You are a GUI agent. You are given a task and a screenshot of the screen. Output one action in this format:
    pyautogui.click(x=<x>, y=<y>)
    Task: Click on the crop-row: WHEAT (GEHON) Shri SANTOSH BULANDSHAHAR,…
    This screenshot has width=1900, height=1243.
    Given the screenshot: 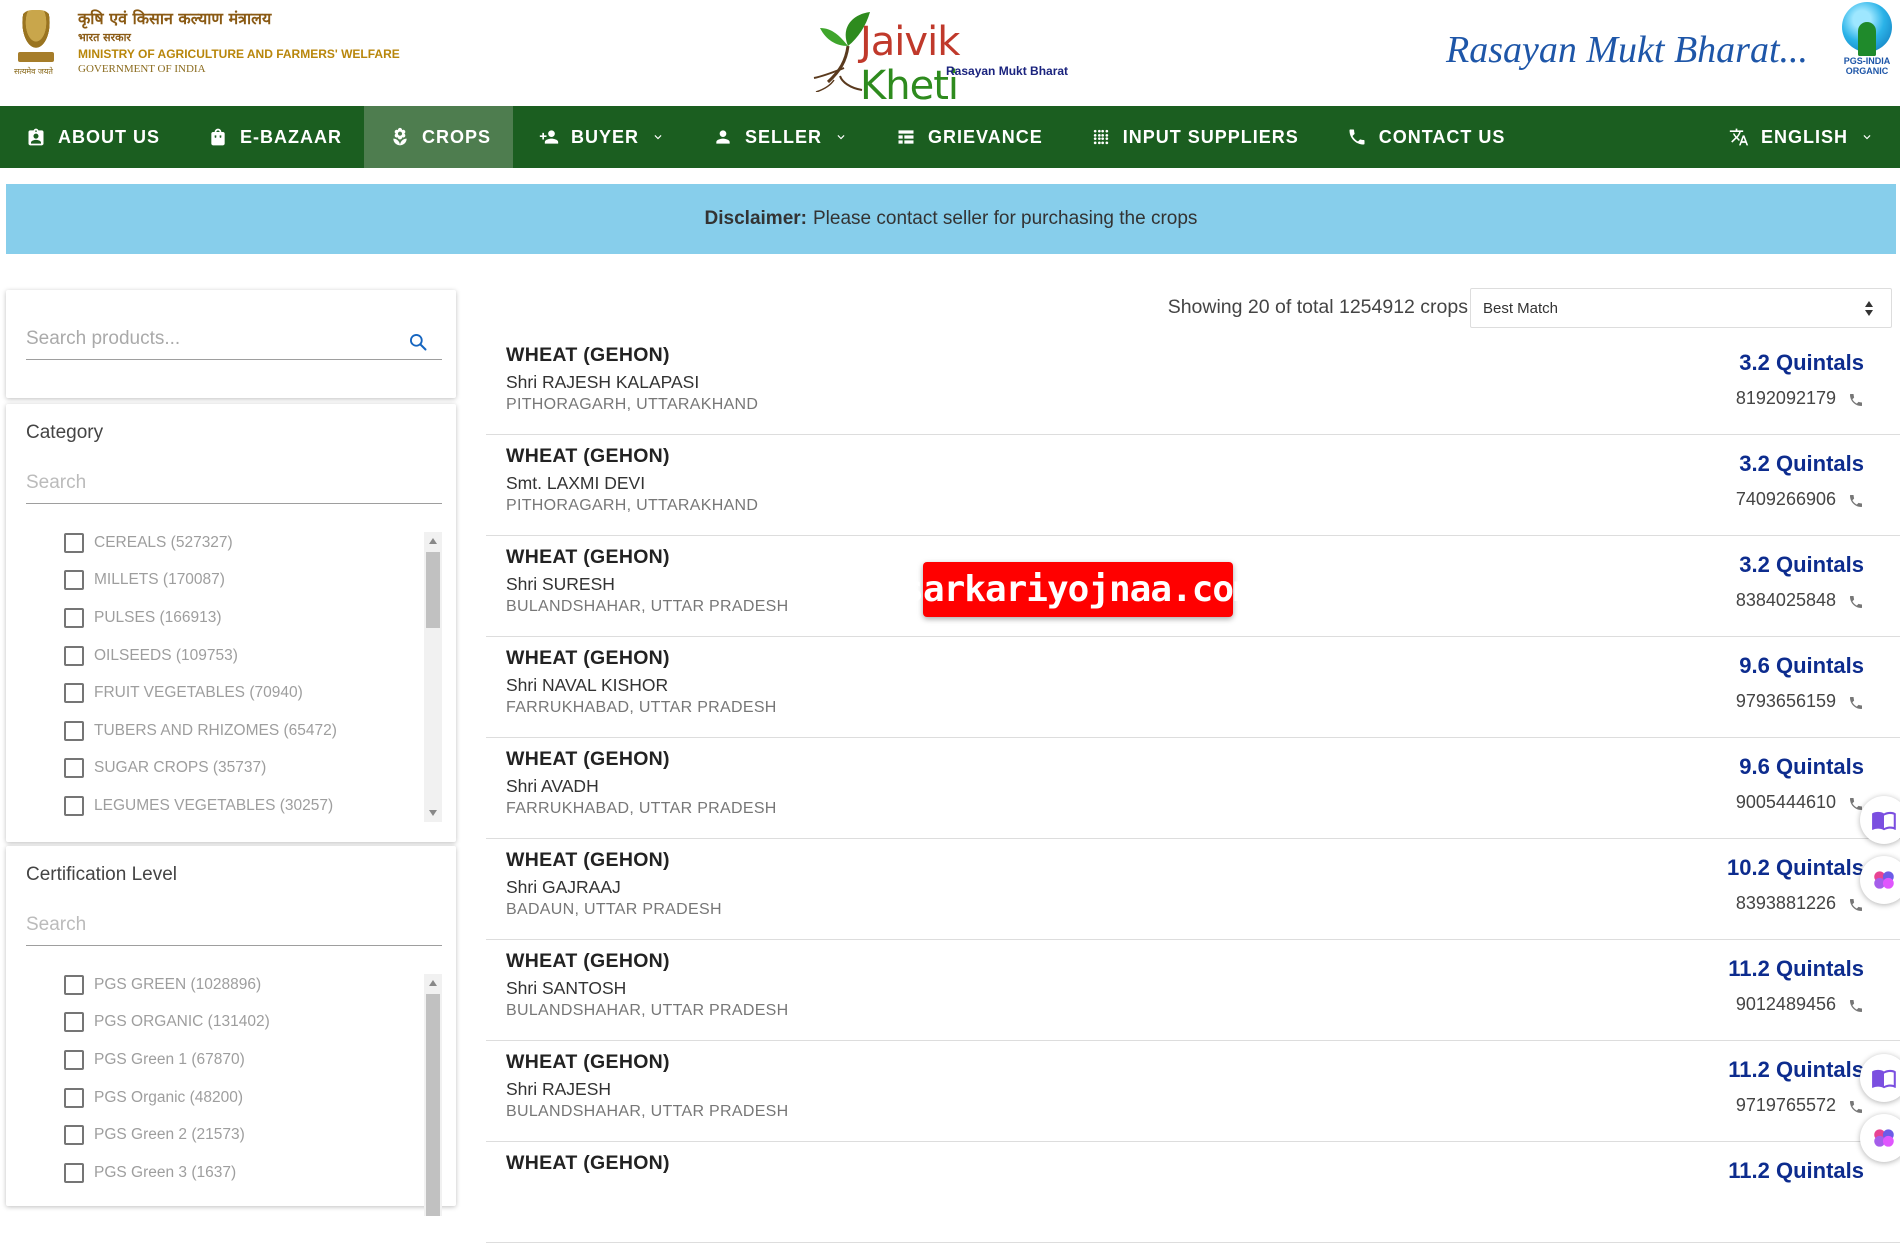 What is the action you would take?
    pyautogui.click(x=1193, y=990)
    